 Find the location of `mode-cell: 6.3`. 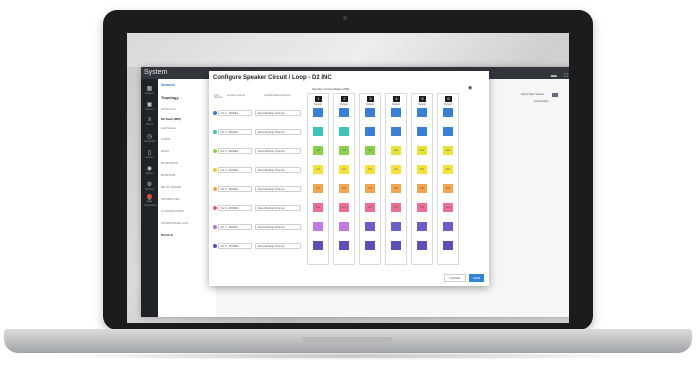

mode-cell: 6.3 is located at coordinates (448, 150).